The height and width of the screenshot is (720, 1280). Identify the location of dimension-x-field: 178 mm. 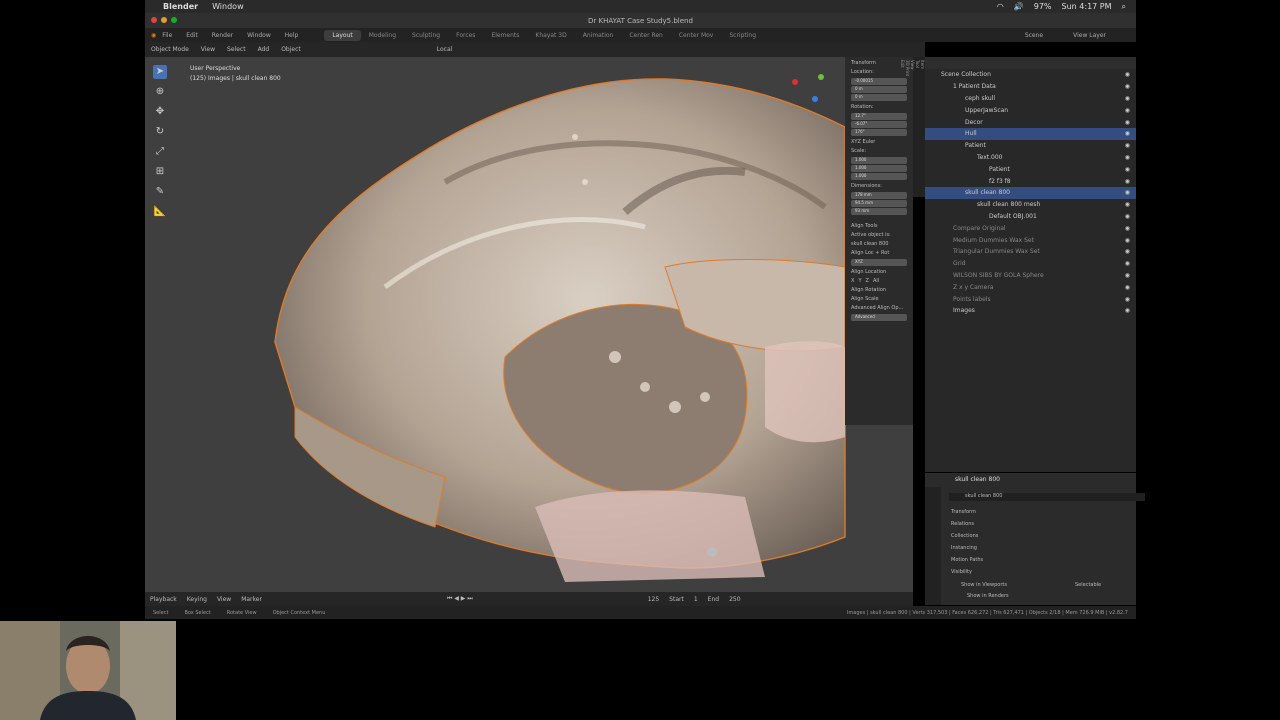
(879, 195).